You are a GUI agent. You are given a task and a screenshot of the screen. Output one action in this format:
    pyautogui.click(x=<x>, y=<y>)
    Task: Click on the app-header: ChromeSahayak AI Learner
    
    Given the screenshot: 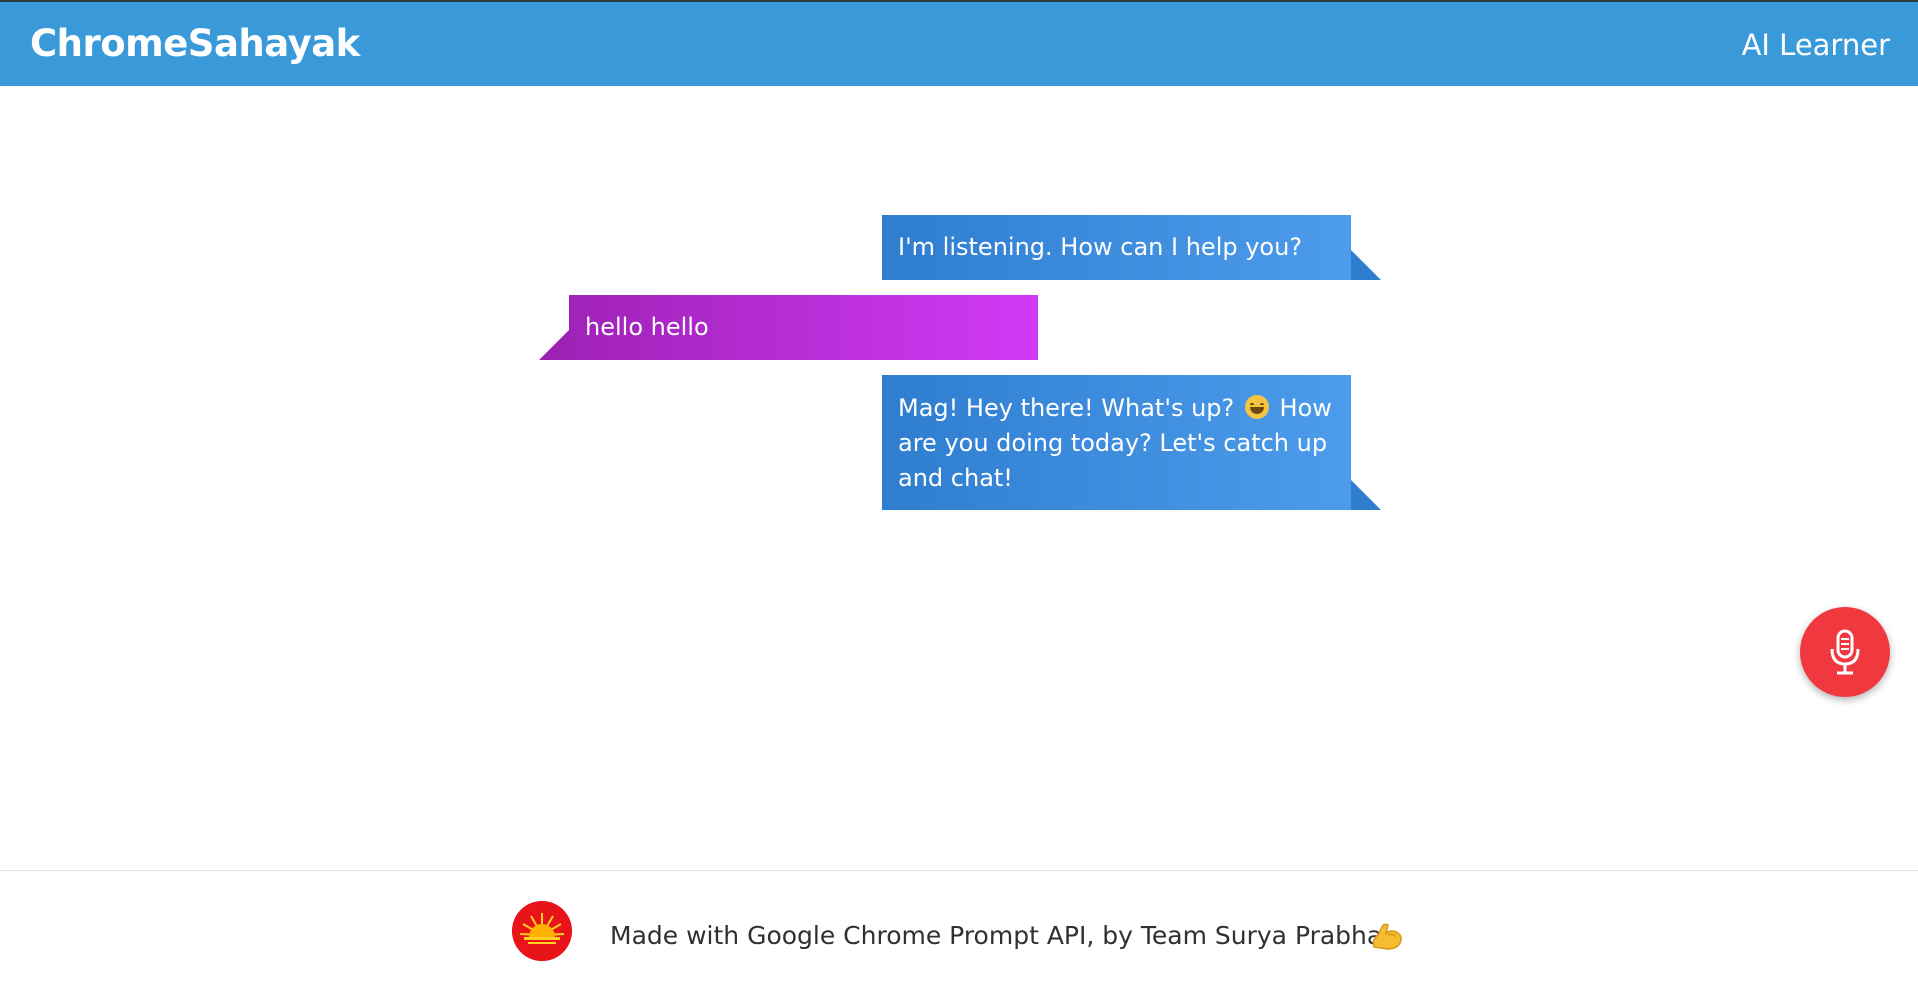 What is the action you would take?
    pyautogui.click(x=959, y=44)
    